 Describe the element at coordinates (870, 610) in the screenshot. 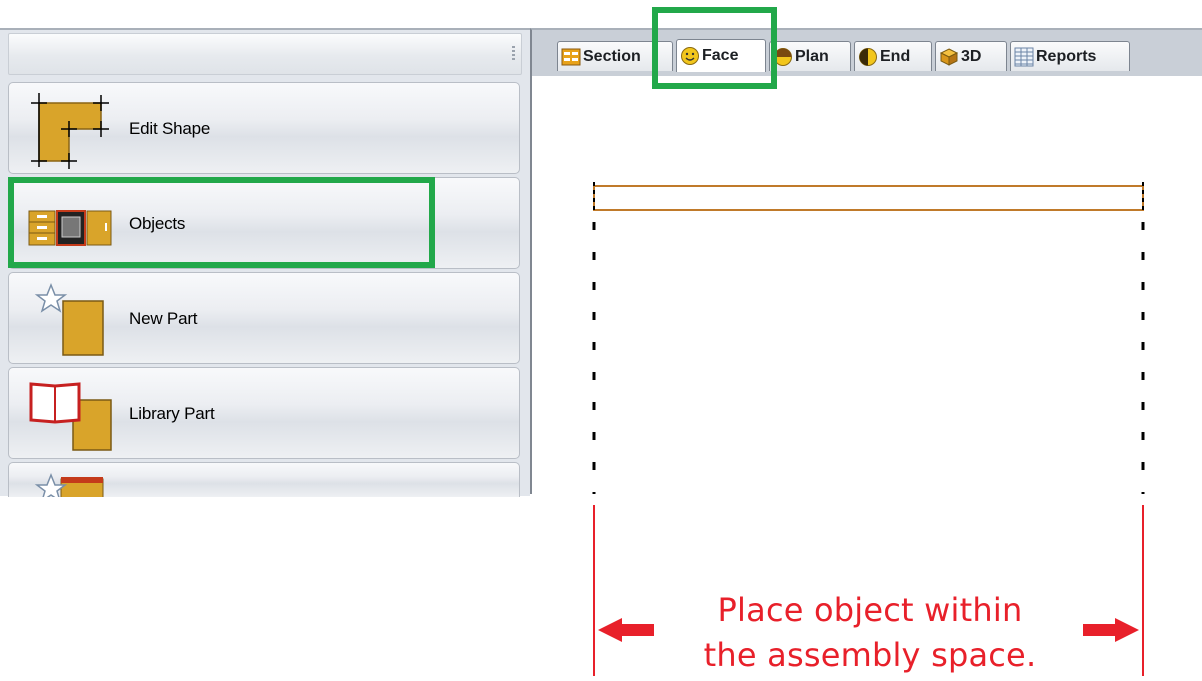

I see `instruction-line-1: Place object within` at that location.